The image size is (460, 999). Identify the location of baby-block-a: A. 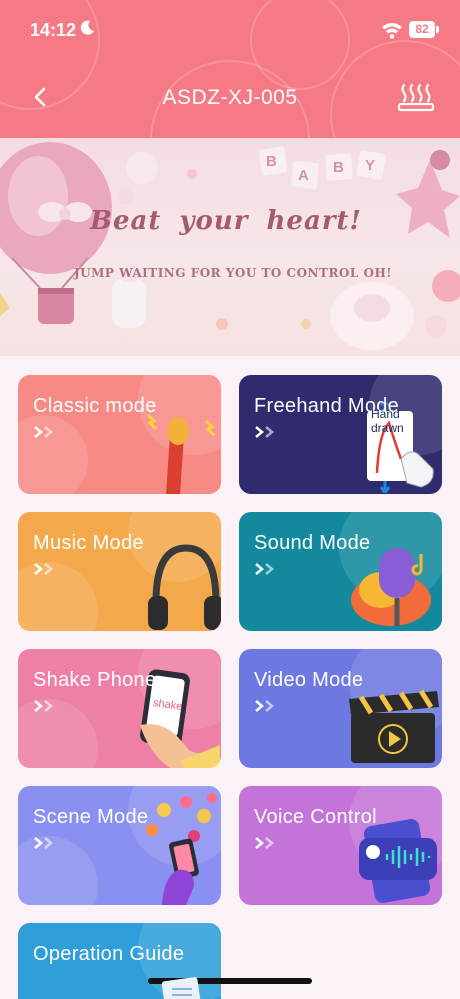
(303, 175).